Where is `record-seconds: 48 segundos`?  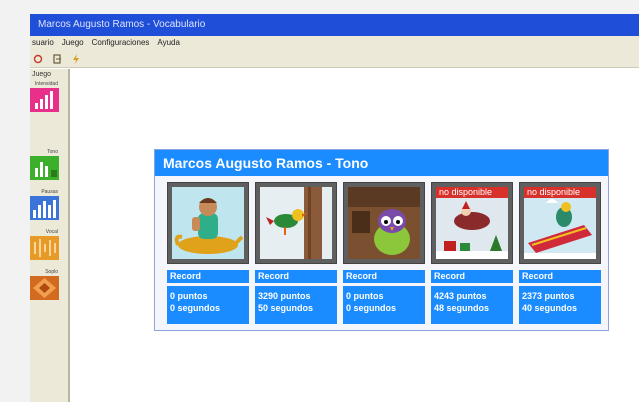 record-seconds: 48 segundos is located at coordinates (462, 308).